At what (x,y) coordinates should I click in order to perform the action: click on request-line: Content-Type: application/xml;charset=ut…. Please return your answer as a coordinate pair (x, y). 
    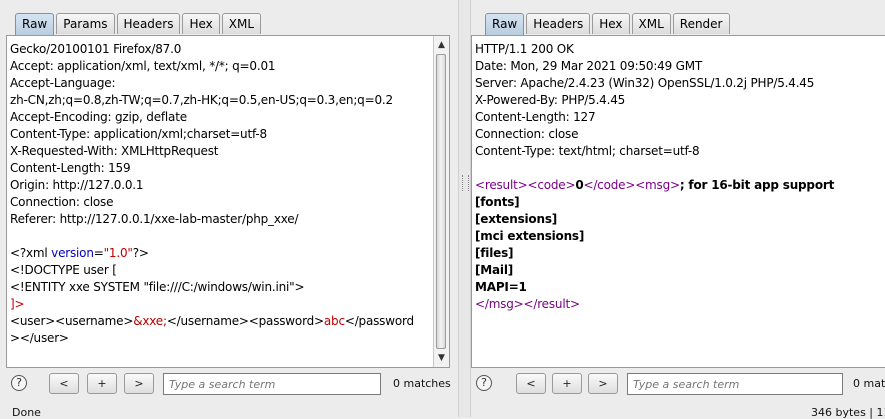
    Looking at the image, I should click on (138, 134).